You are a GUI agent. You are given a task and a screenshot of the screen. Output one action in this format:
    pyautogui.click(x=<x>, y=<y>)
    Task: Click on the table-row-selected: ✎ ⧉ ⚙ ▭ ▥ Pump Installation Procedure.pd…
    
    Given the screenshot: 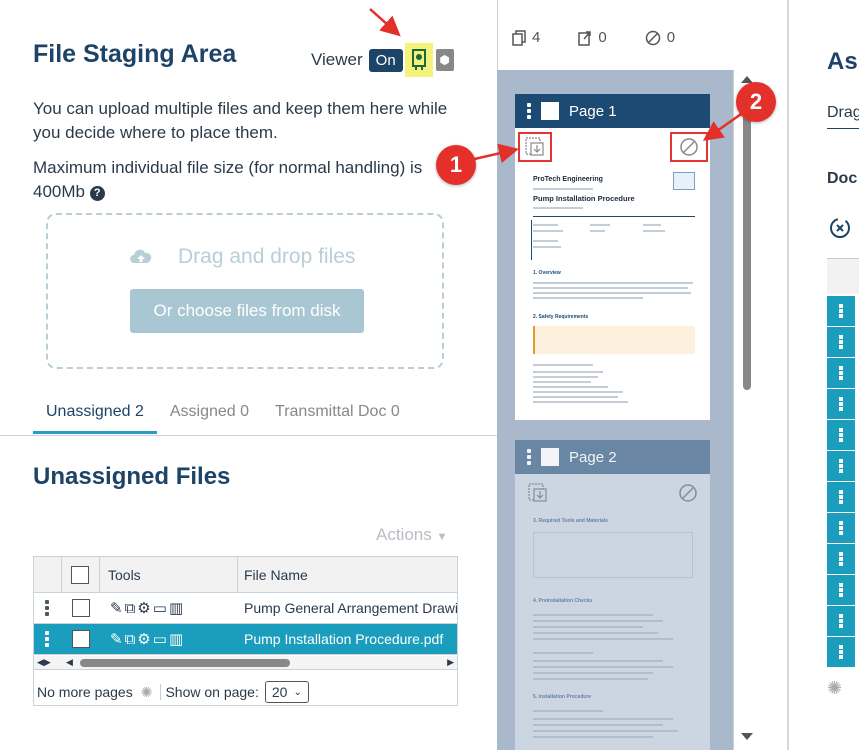 What is the action you would take?
    pyautogui.click(x=245, y=639)
    